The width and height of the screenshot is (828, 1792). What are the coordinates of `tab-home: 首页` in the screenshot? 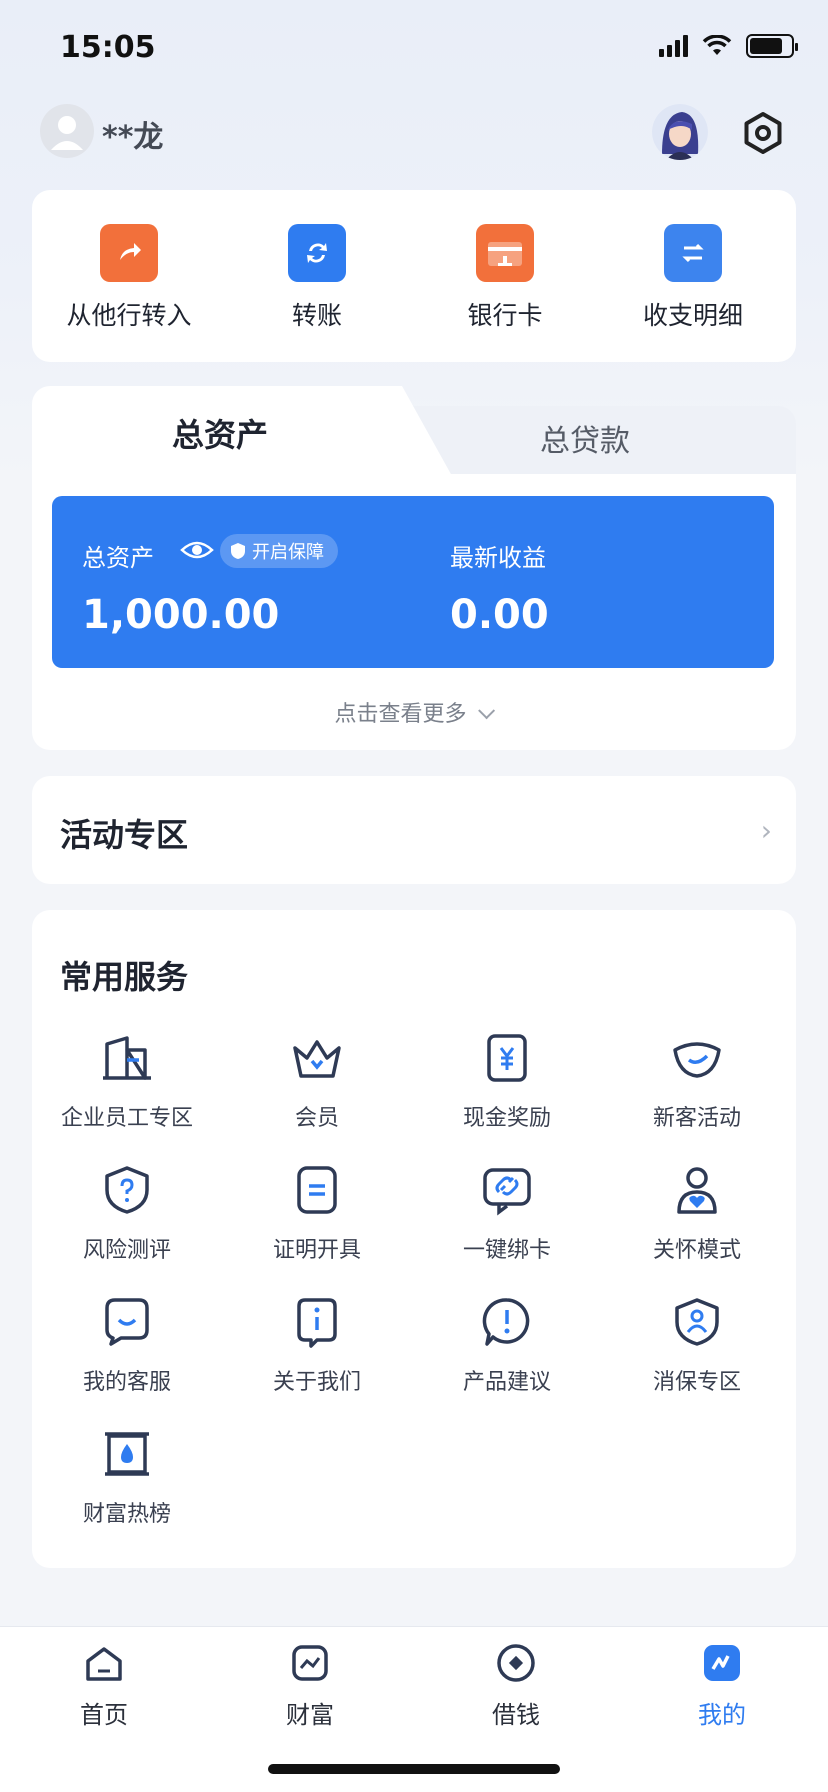 It's located at (104, 1685).